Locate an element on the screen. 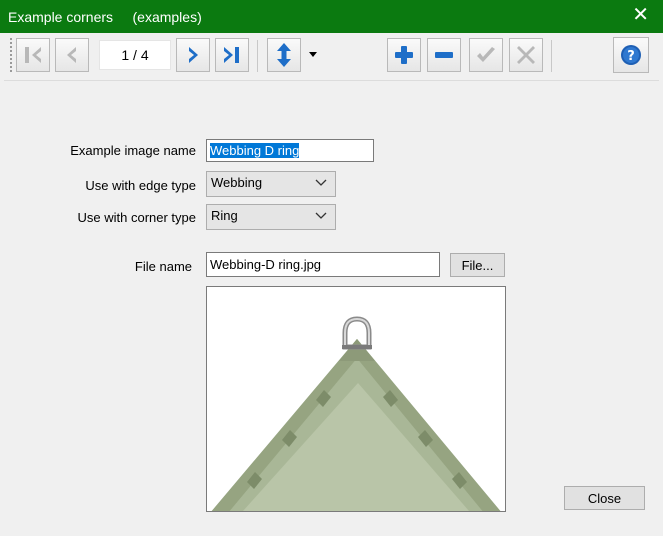 The image size is (663, 536). corner-type-value: Ring is located at coordinates (224, 215).